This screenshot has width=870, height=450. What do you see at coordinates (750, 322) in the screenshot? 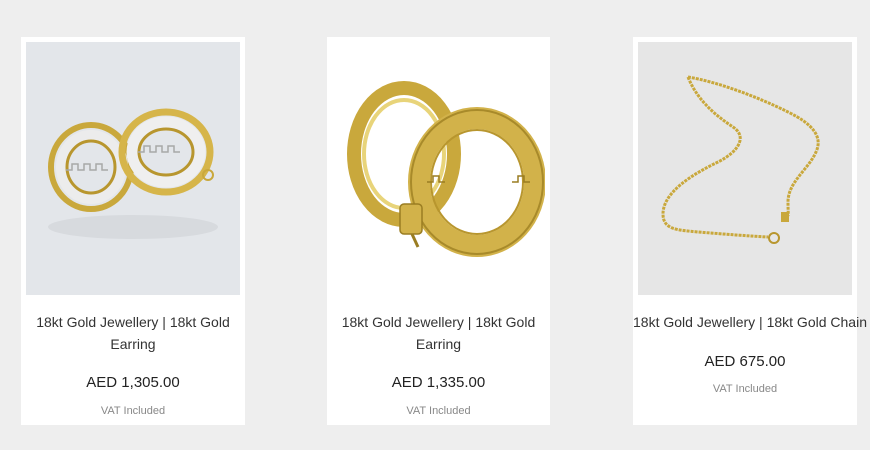
I see `product-title: 18kt Gold Jewellery | 18kt Gold Chain` at bounding box center [750, 322].